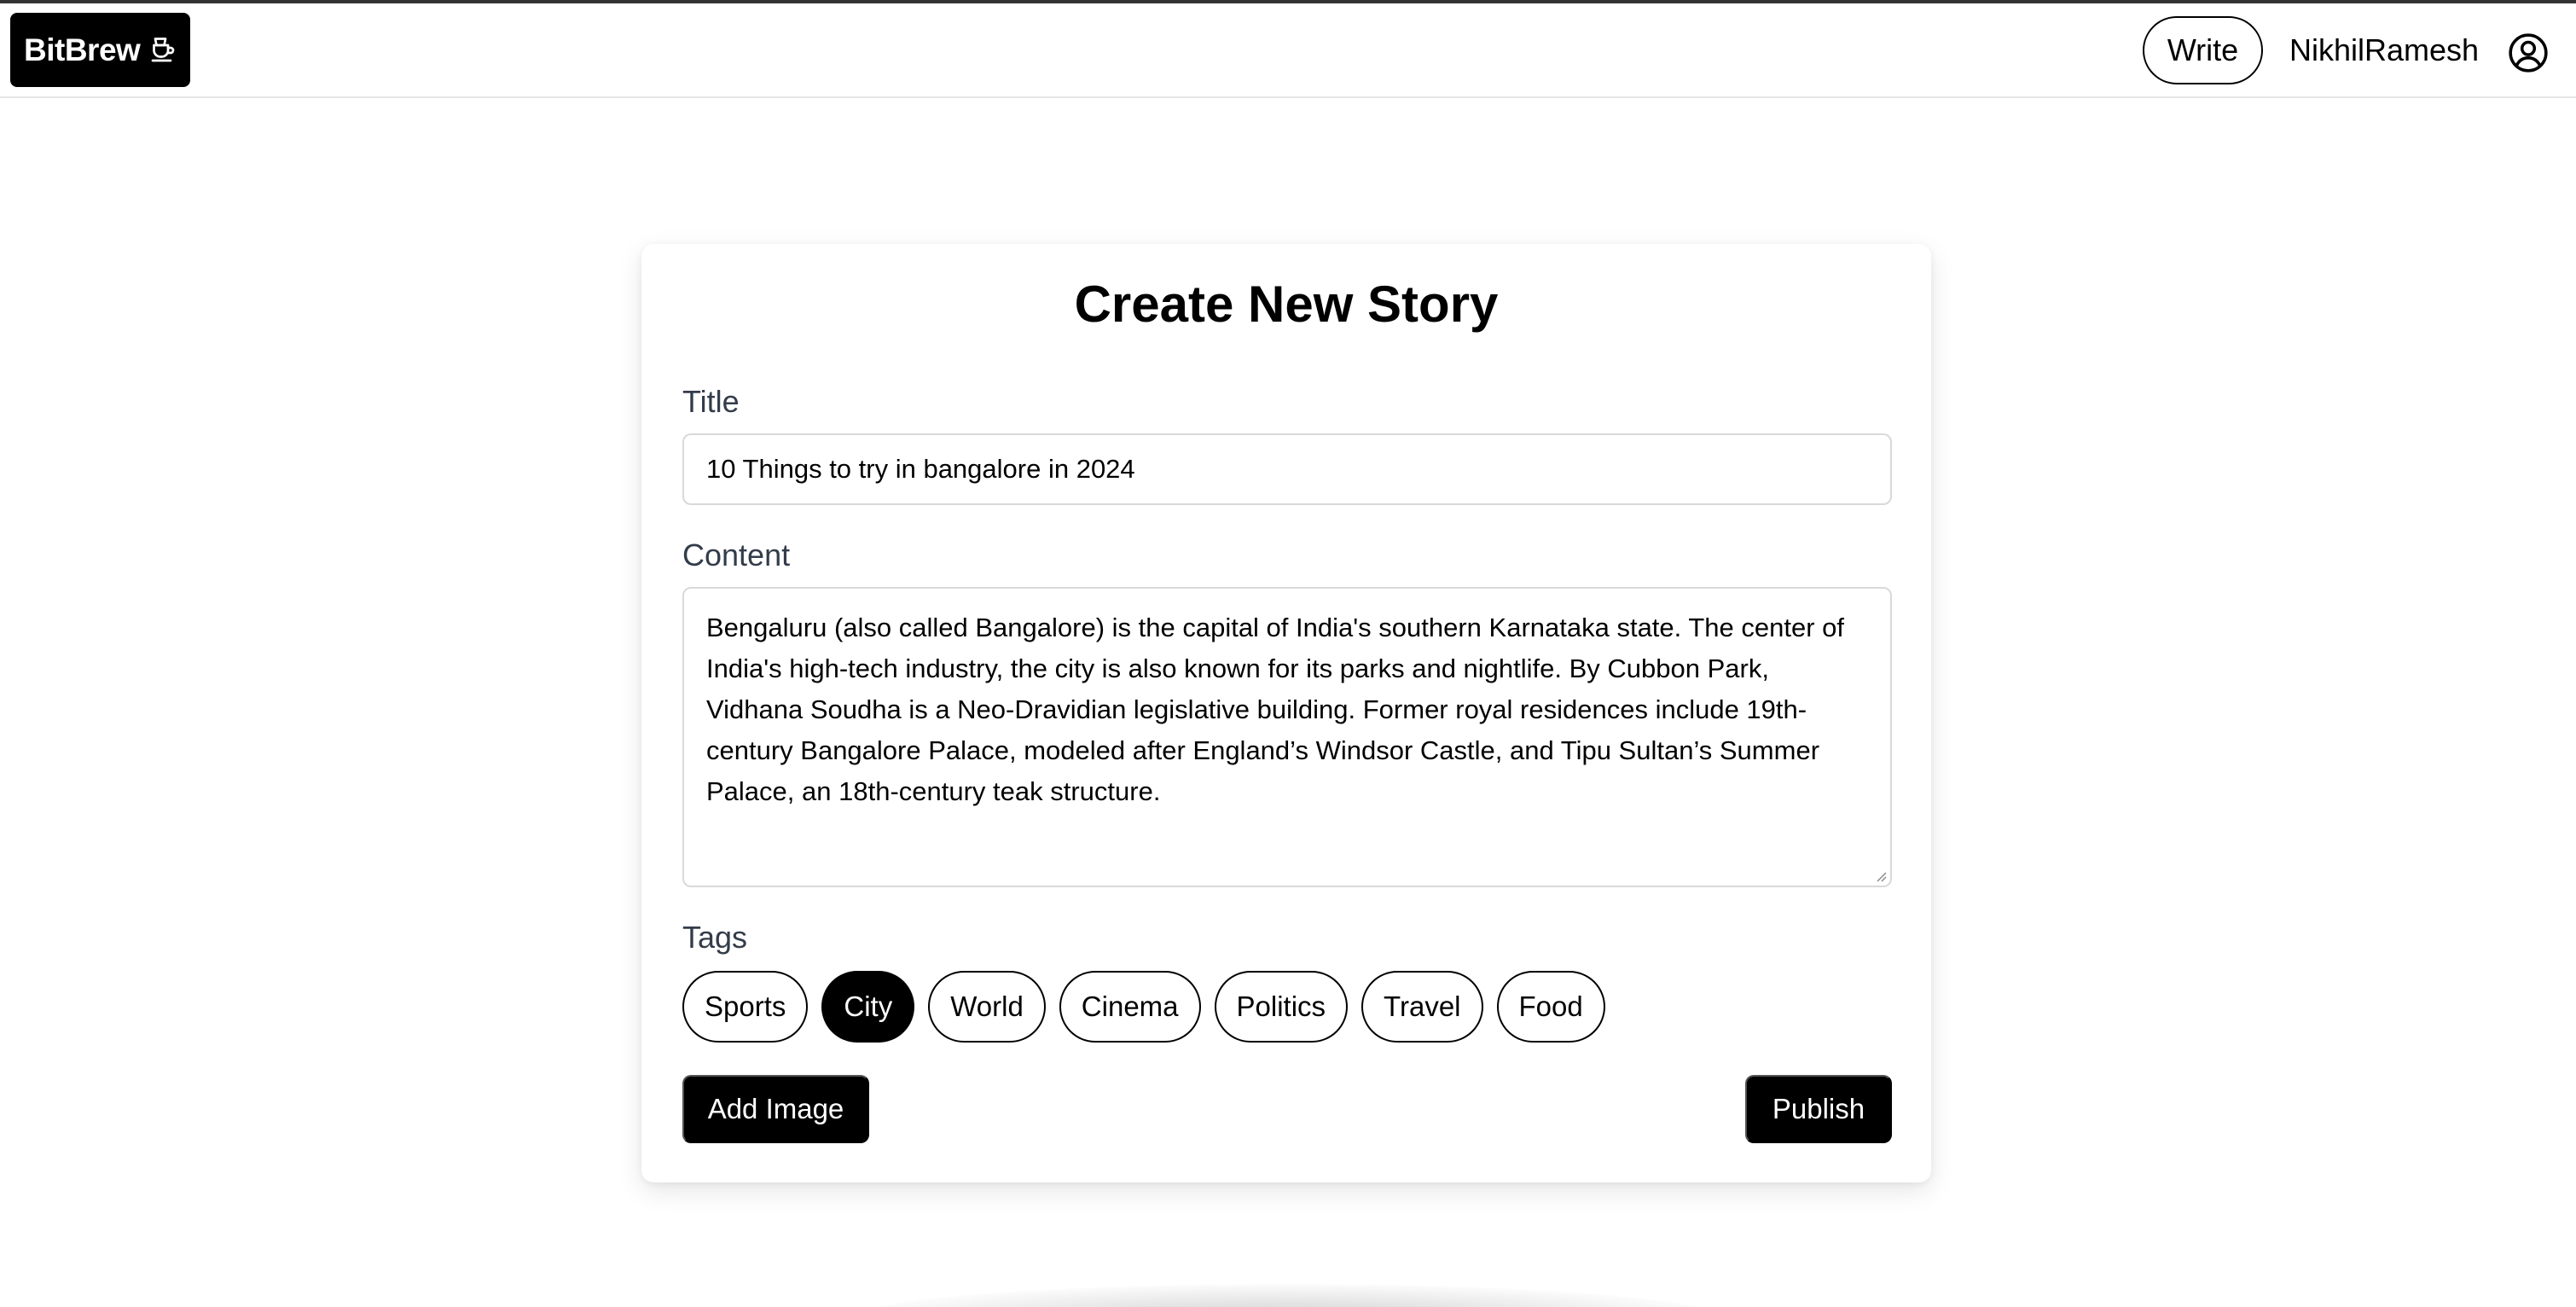 Image resolution: width=2576 pixels, height=1307 pixels. I want to click on brand-logo: BitBrew, so click(100, 50).